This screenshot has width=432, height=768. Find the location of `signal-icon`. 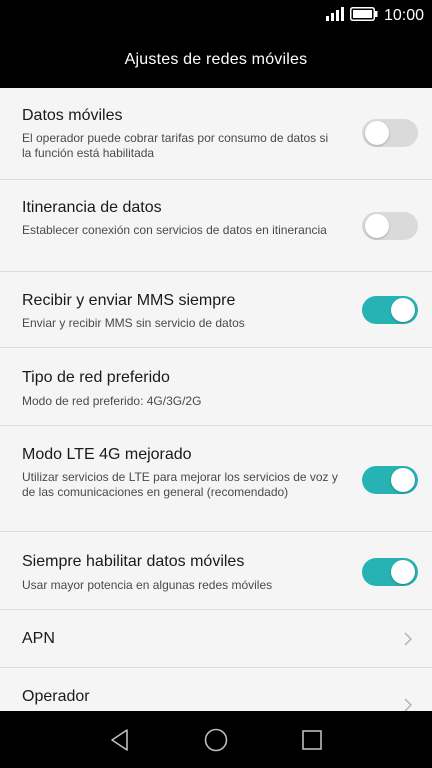

signal-icon is located at coordinates (334, 16).